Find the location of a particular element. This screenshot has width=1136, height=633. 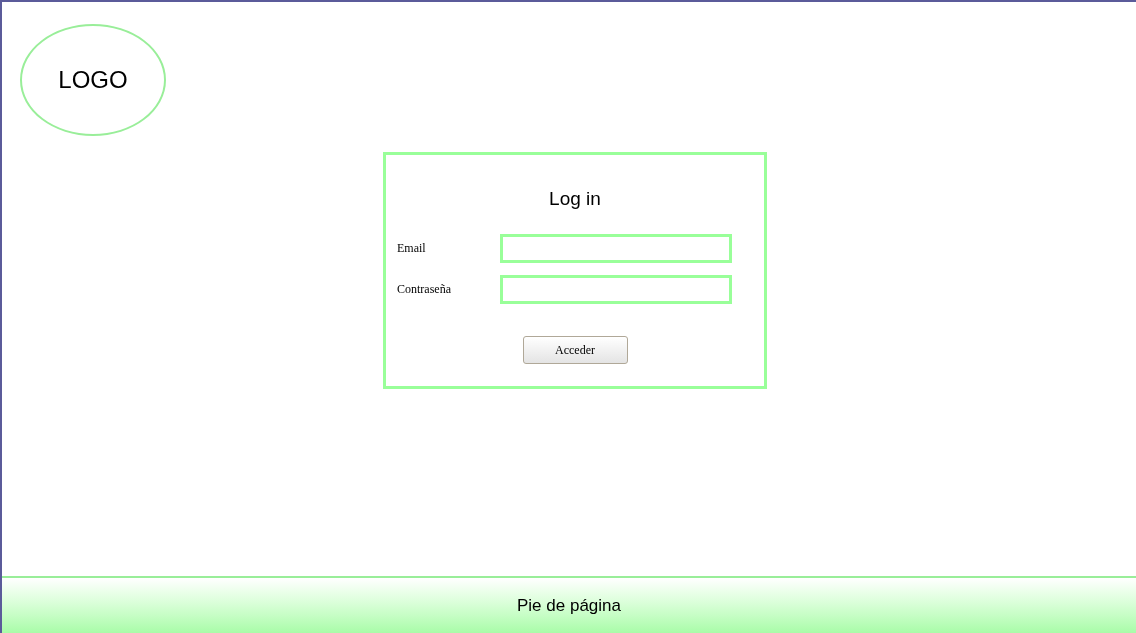

field-label: Email is located at coordinates (411, 248).